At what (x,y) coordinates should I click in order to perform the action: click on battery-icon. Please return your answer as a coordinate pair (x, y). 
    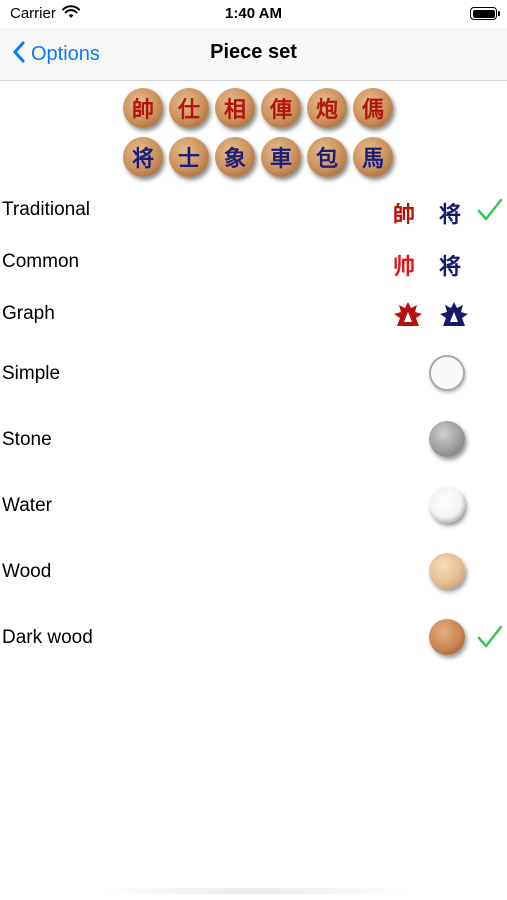
    Looking at the image, I should click on (485, 13).